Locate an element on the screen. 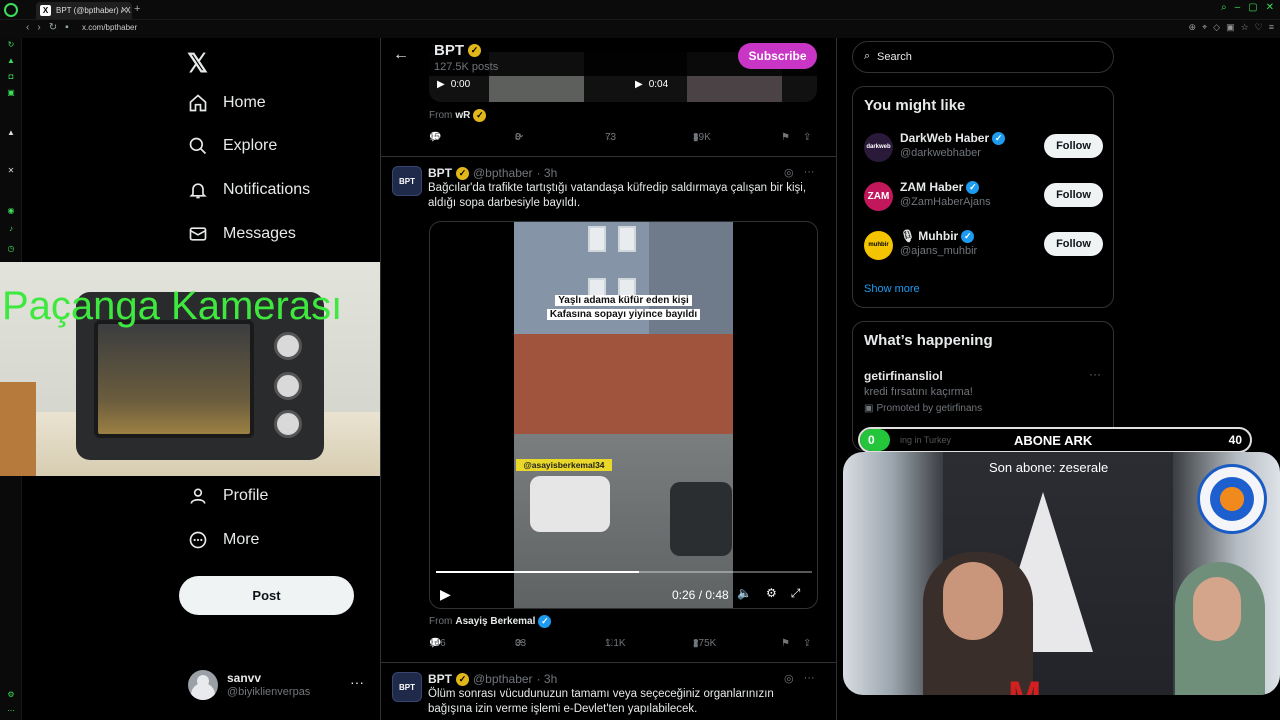 Image resolution: width=1280 pixels, height=720 pixels. from-attribution: From Asayiş Berkemal ✓ is located at coordinates (490, 621).